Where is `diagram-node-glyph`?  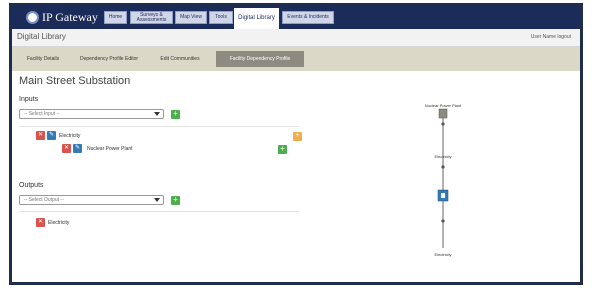 diagram-node-glyph is located at coordinates (443, 195).